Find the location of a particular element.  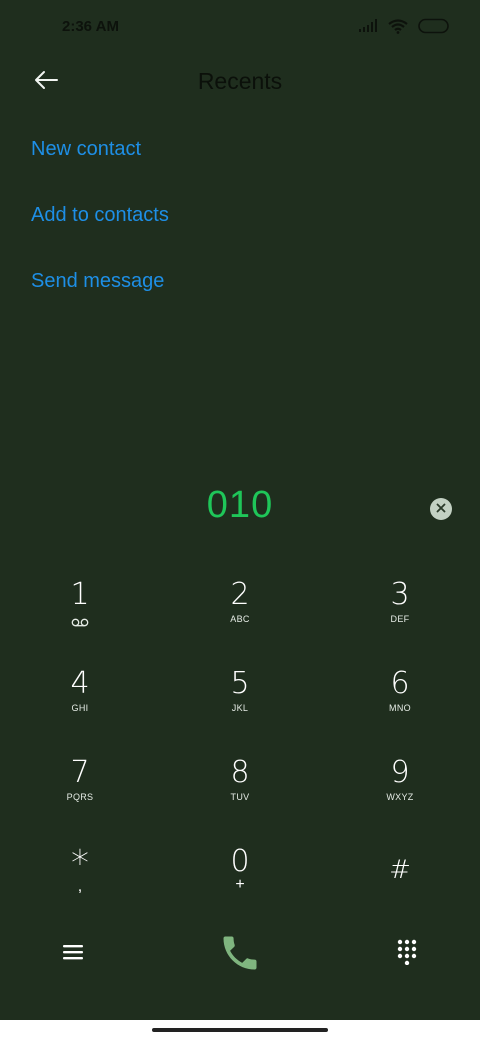

voicemail-icon is located at coordinates (80, 623).